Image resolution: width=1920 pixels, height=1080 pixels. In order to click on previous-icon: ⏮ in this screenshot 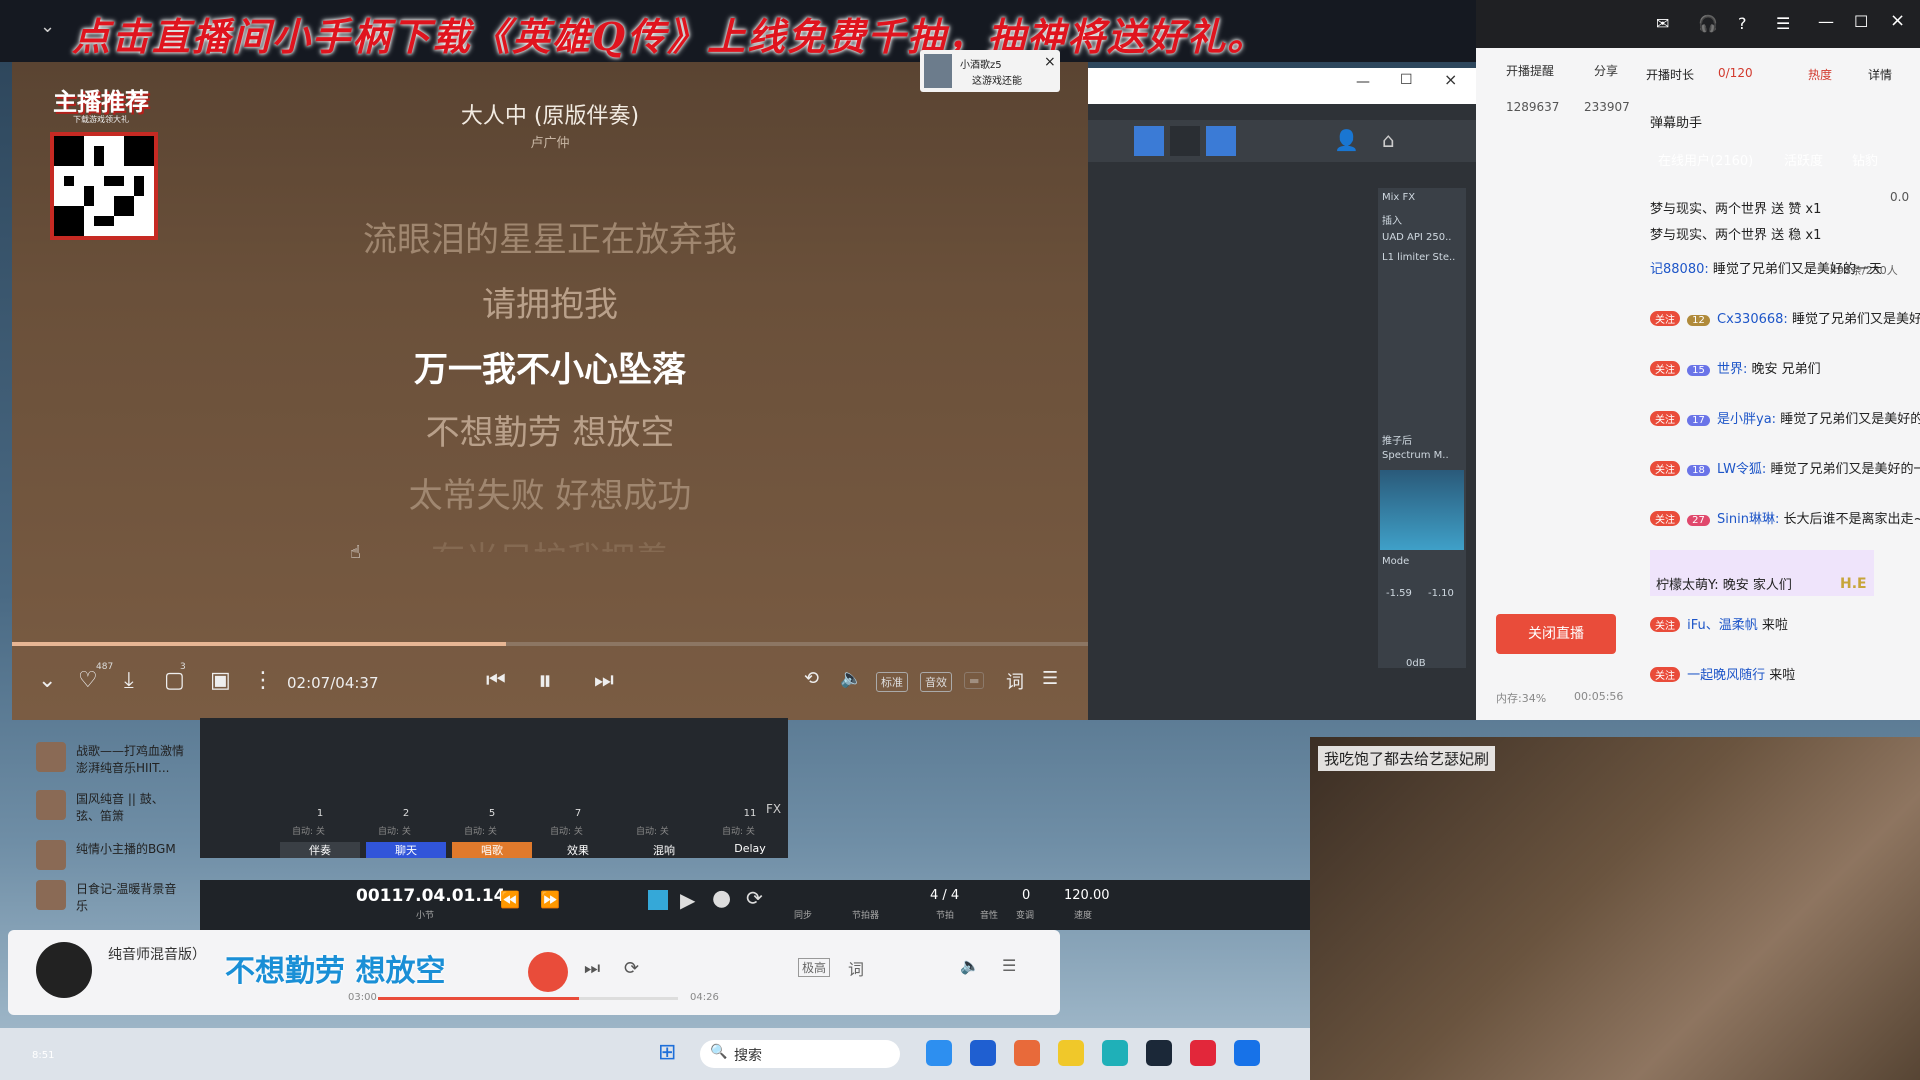, I will do `click(496, 680)`.